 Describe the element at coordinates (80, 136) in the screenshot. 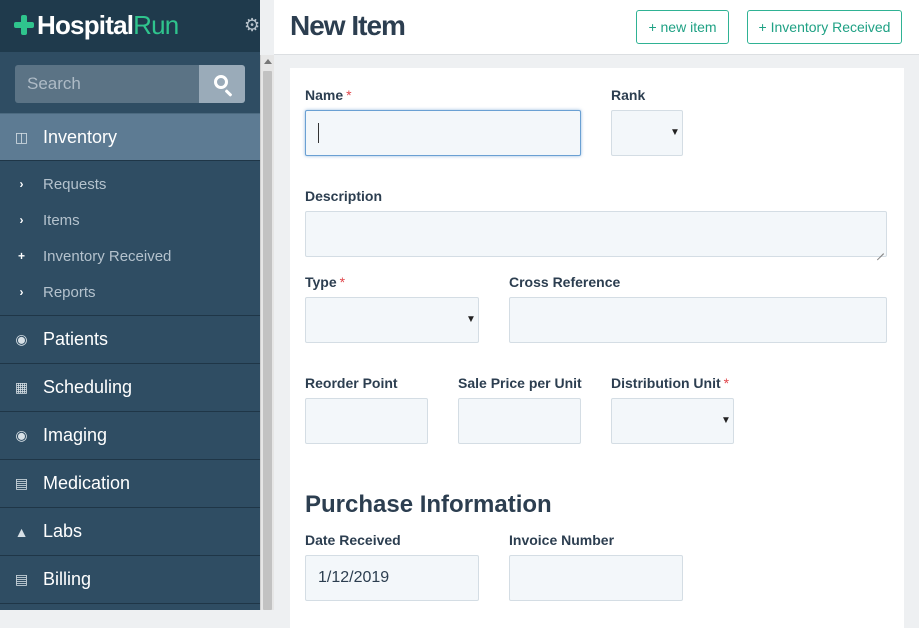

I see `sidebar-item-label: Inventory` at that location.